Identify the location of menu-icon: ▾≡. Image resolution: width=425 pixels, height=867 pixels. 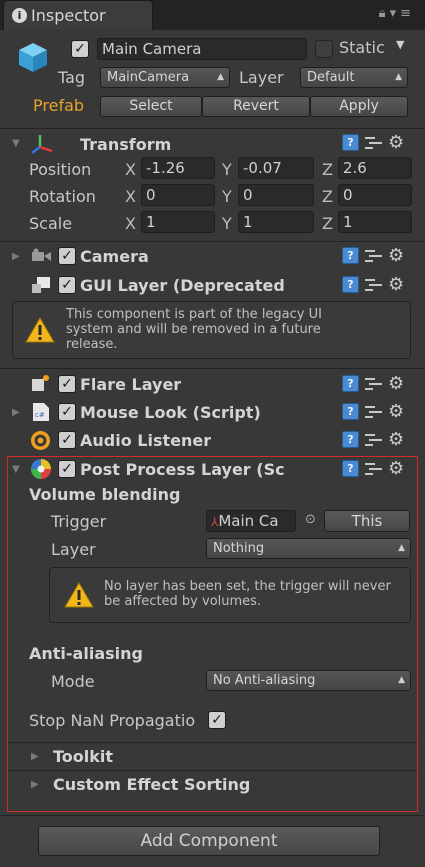
(402, 13).